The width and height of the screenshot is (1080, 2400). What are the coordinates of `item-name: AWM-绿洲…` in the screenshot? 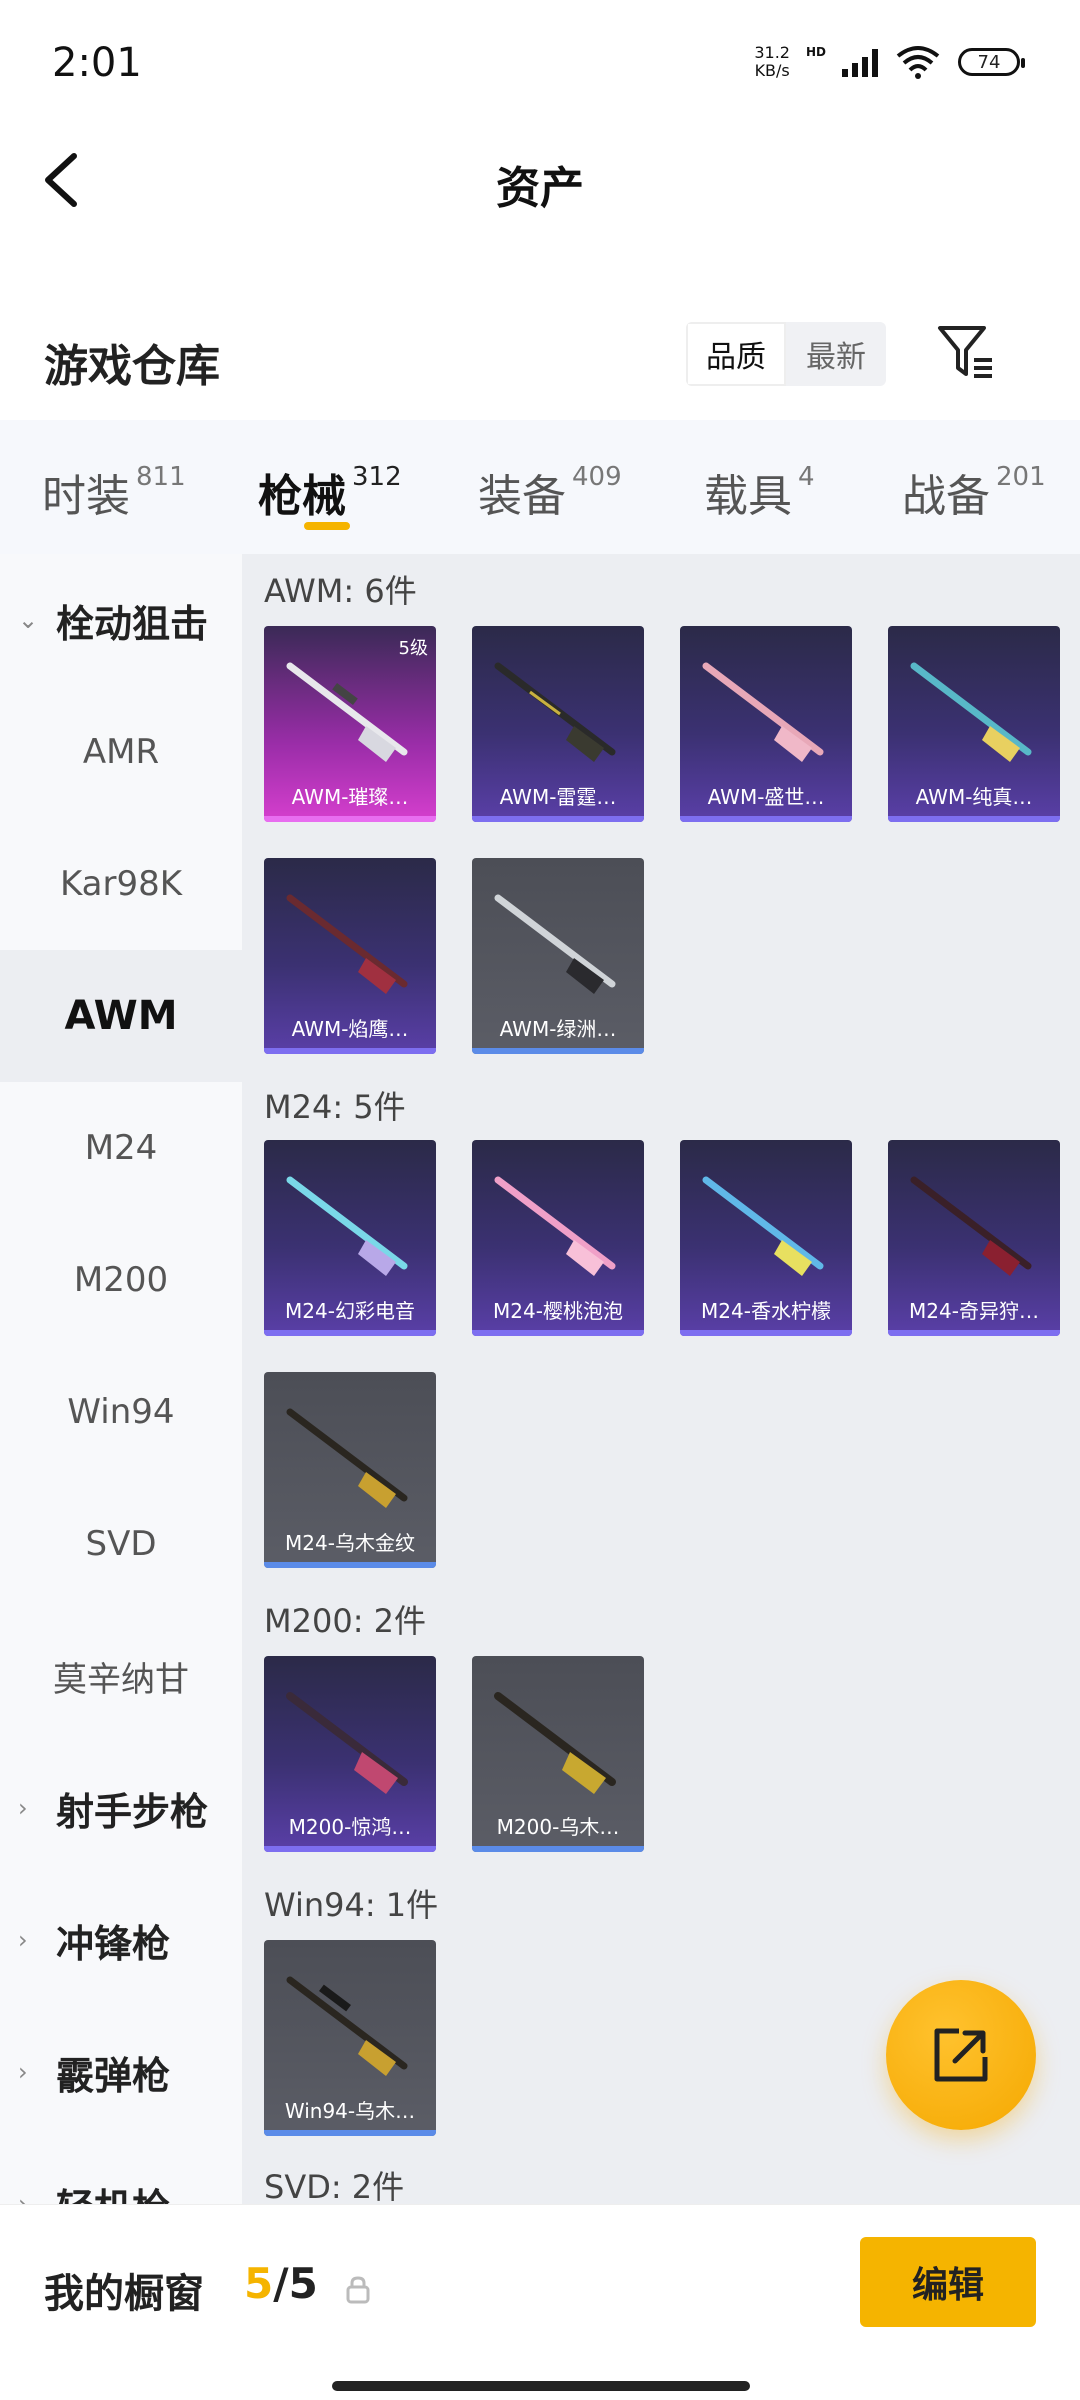 It's located at (558, 1029).